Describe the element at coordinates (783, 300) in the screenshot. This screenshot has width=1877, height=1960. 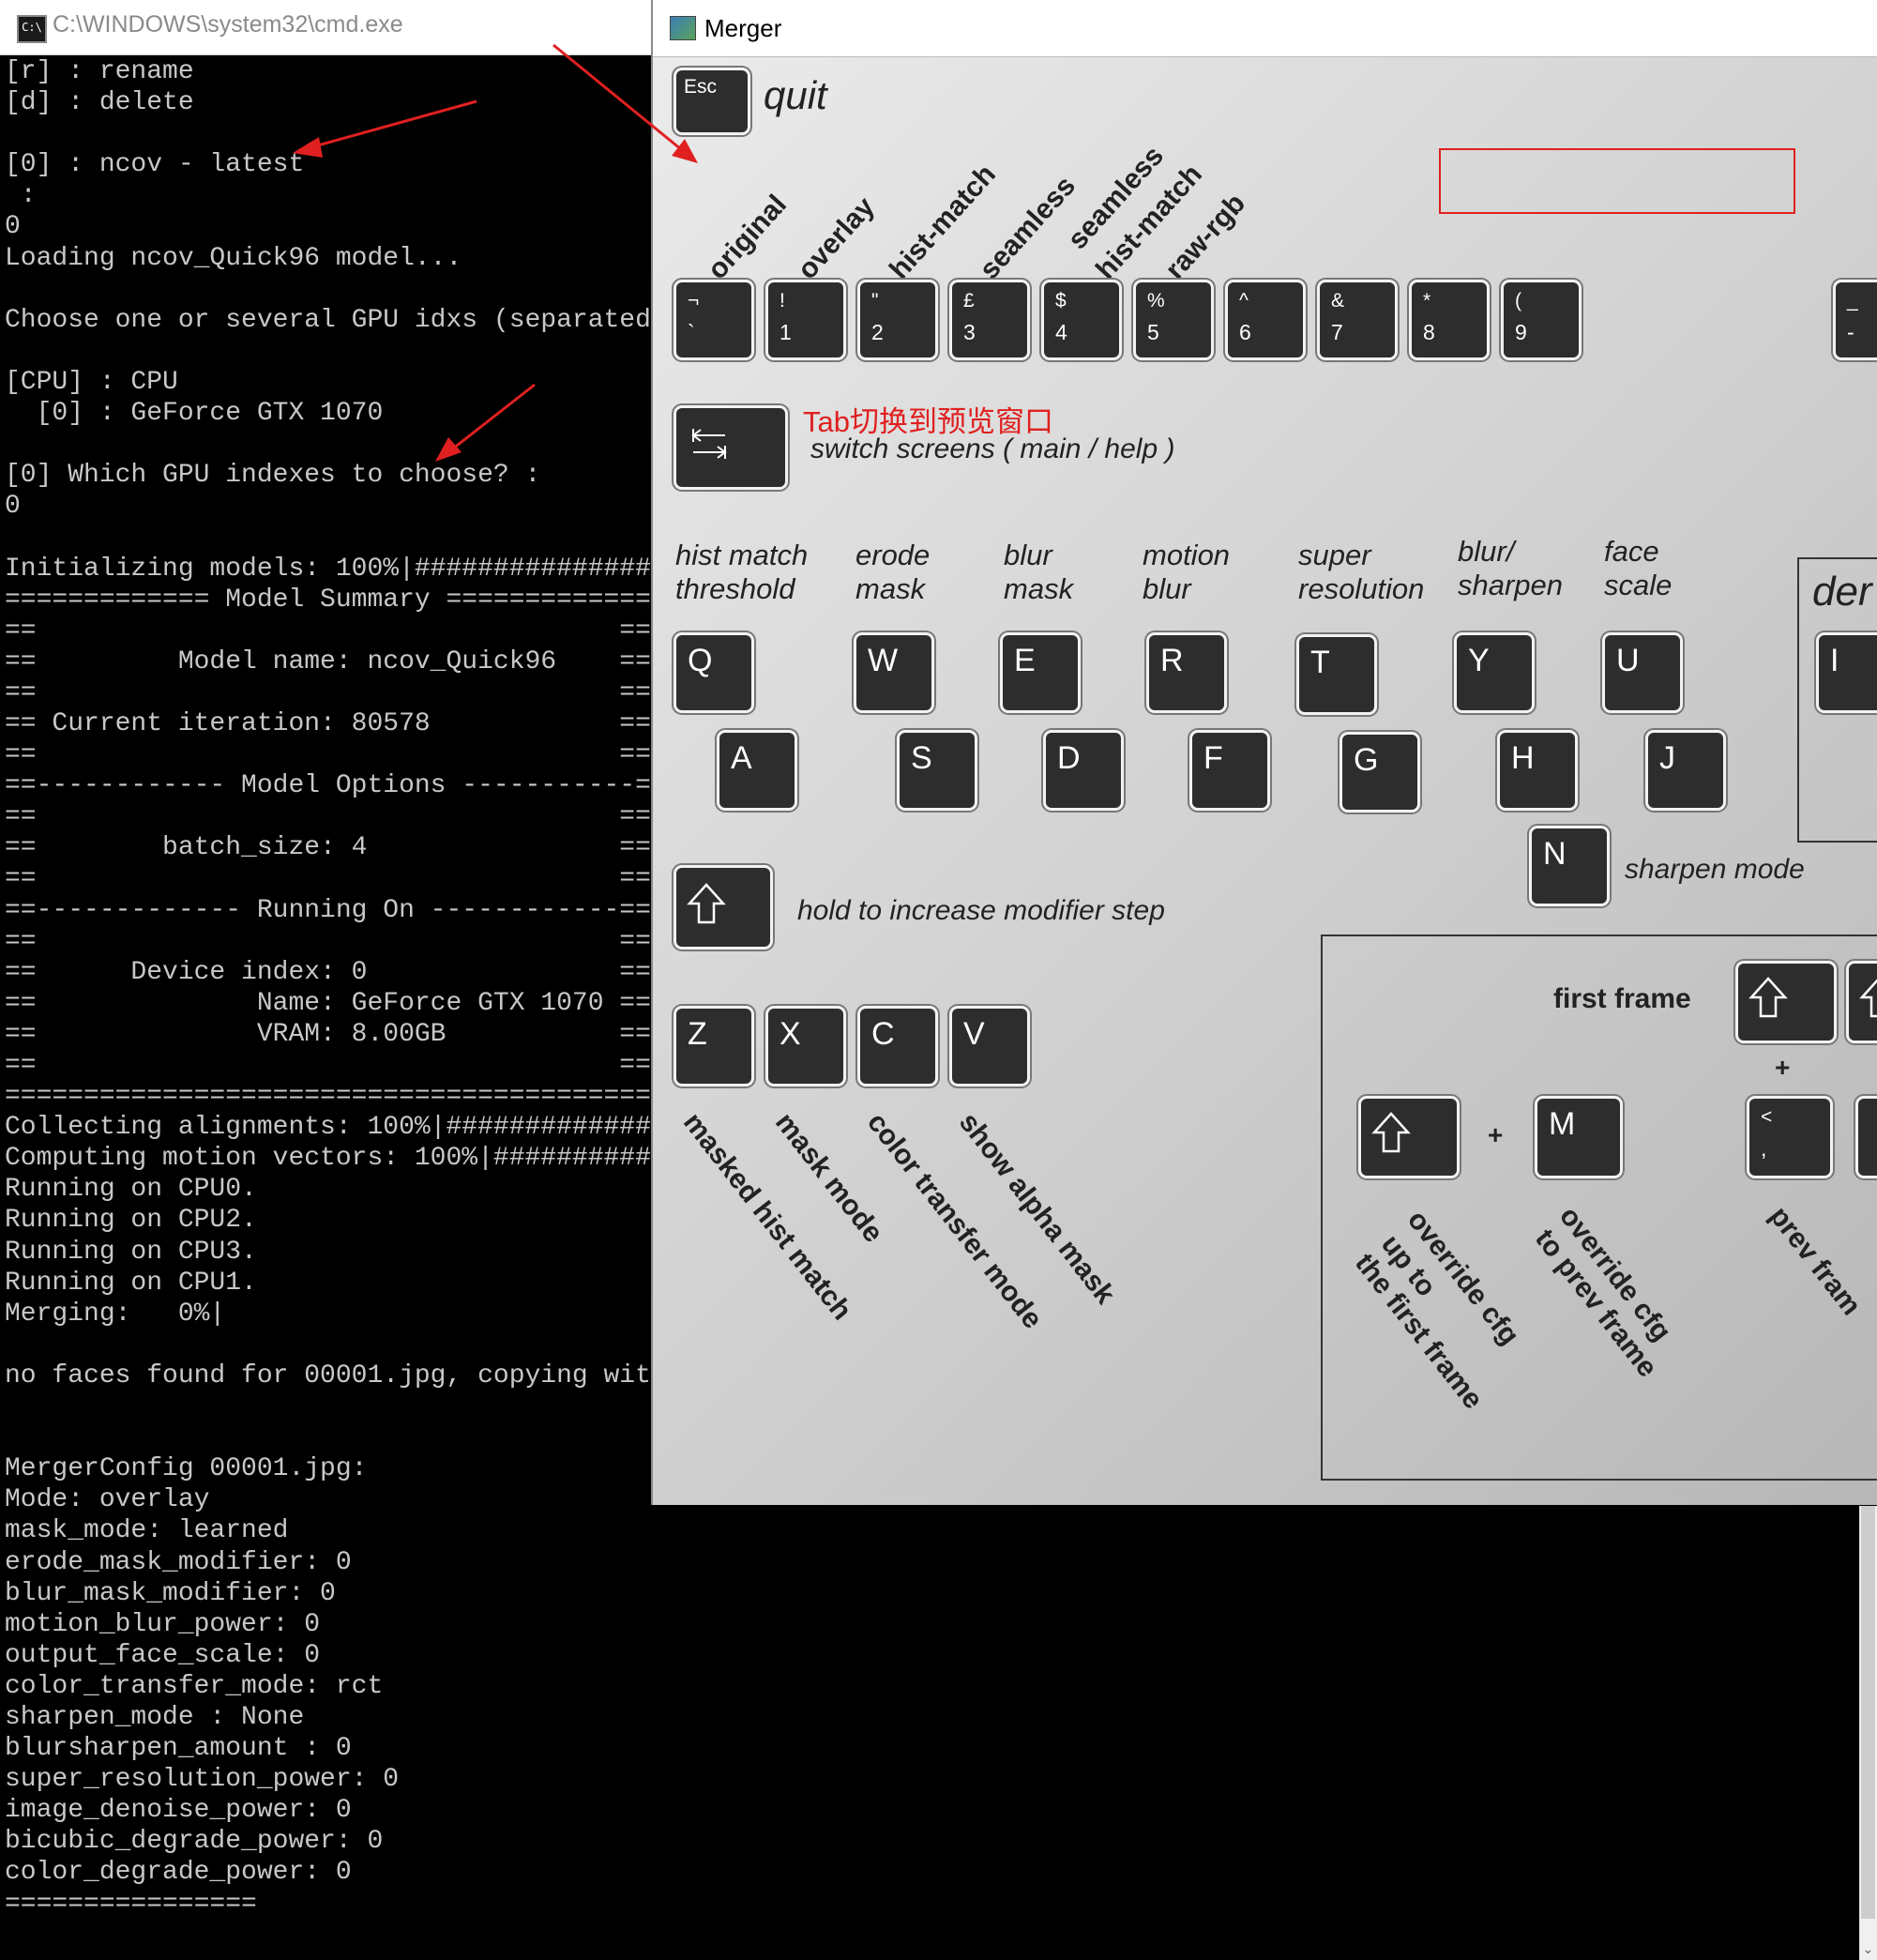
I see `key-top-char: !` at that location.